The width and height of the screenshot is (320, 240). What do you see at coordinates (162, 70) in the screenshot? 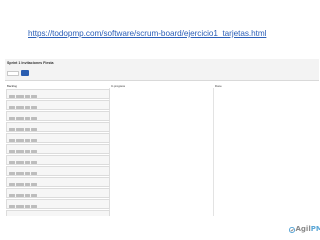
I see `board-header: Sprint 1 Invitaciones Fiesta` at bounding box center [162, 70].